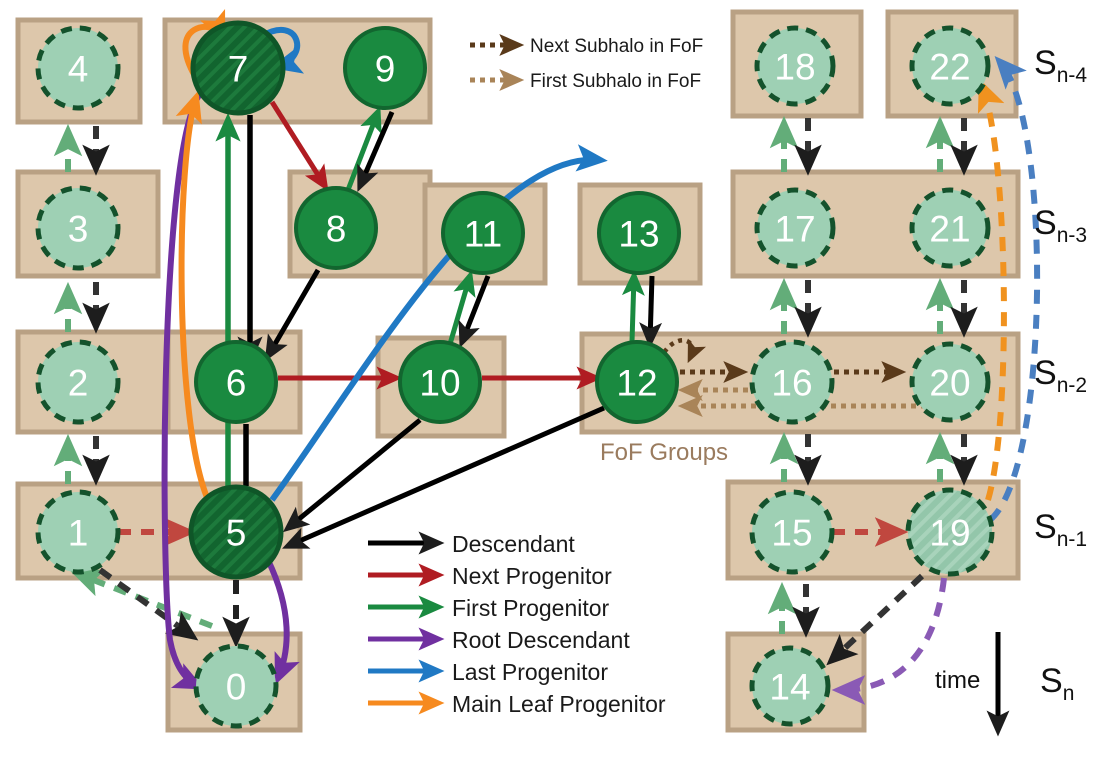  Describe the element at coordinates (1072, 75) in the screenshot. I see `snapshot-sub: n-4` at that location.